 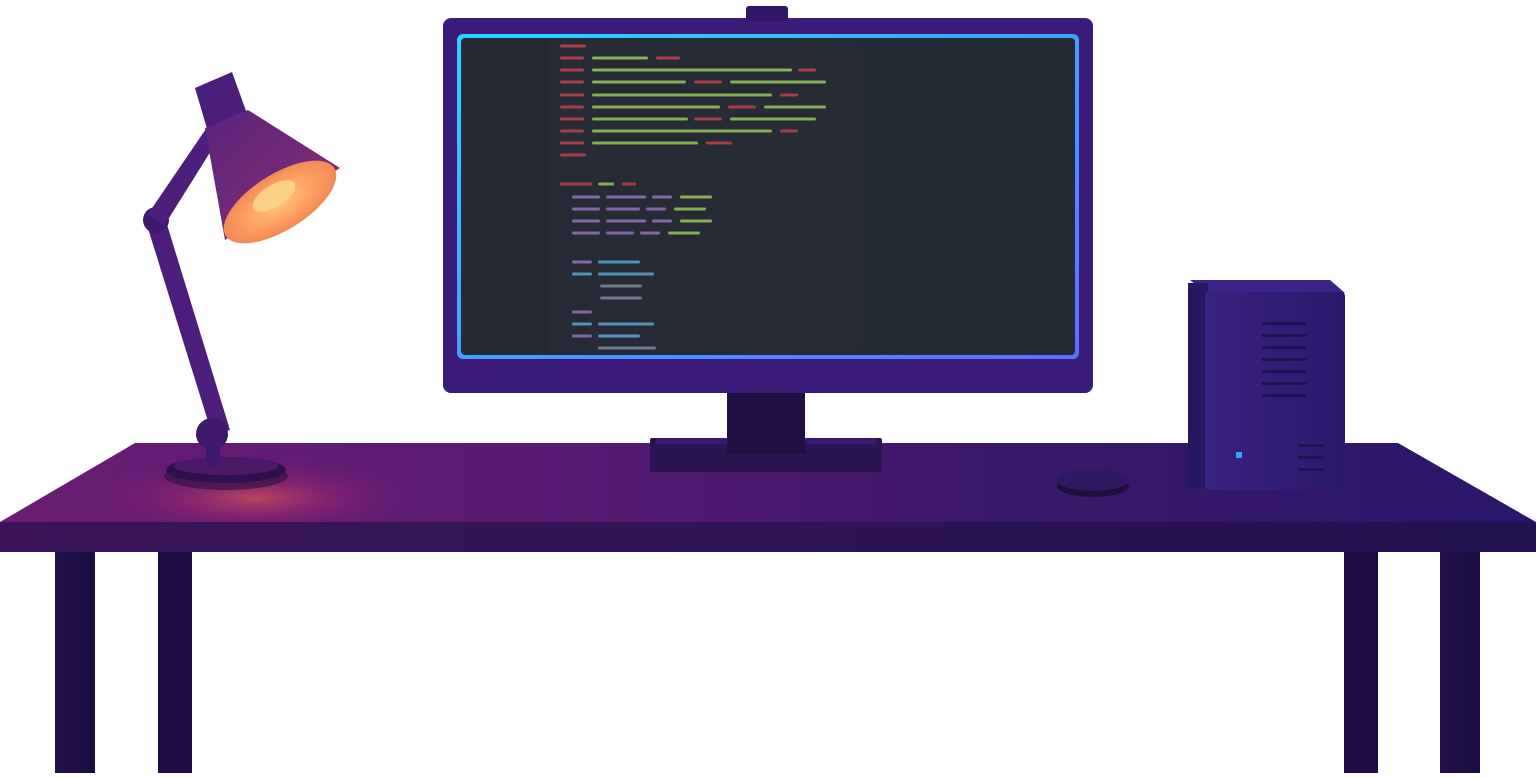 What do you see at coordinates (1460, 660) in the screenshot?
I see `desk-leg-front-right` at bounding box center [1460, 660].